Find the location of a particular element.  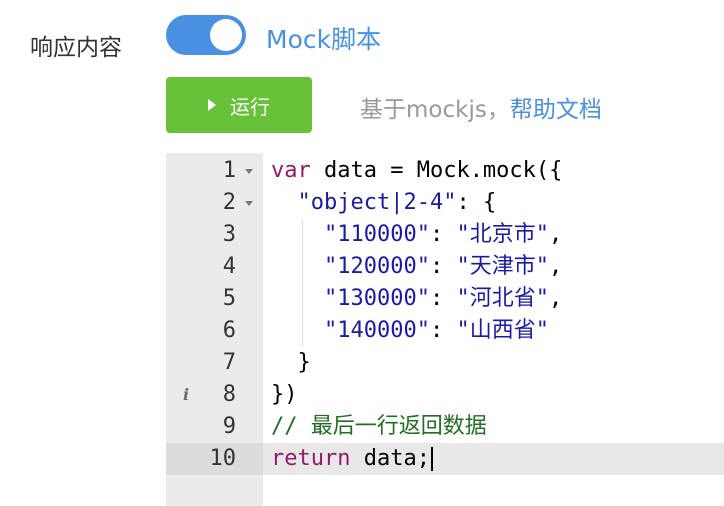

code-line: 3 "110000": "北京市", is located at coordinates (445, 235).